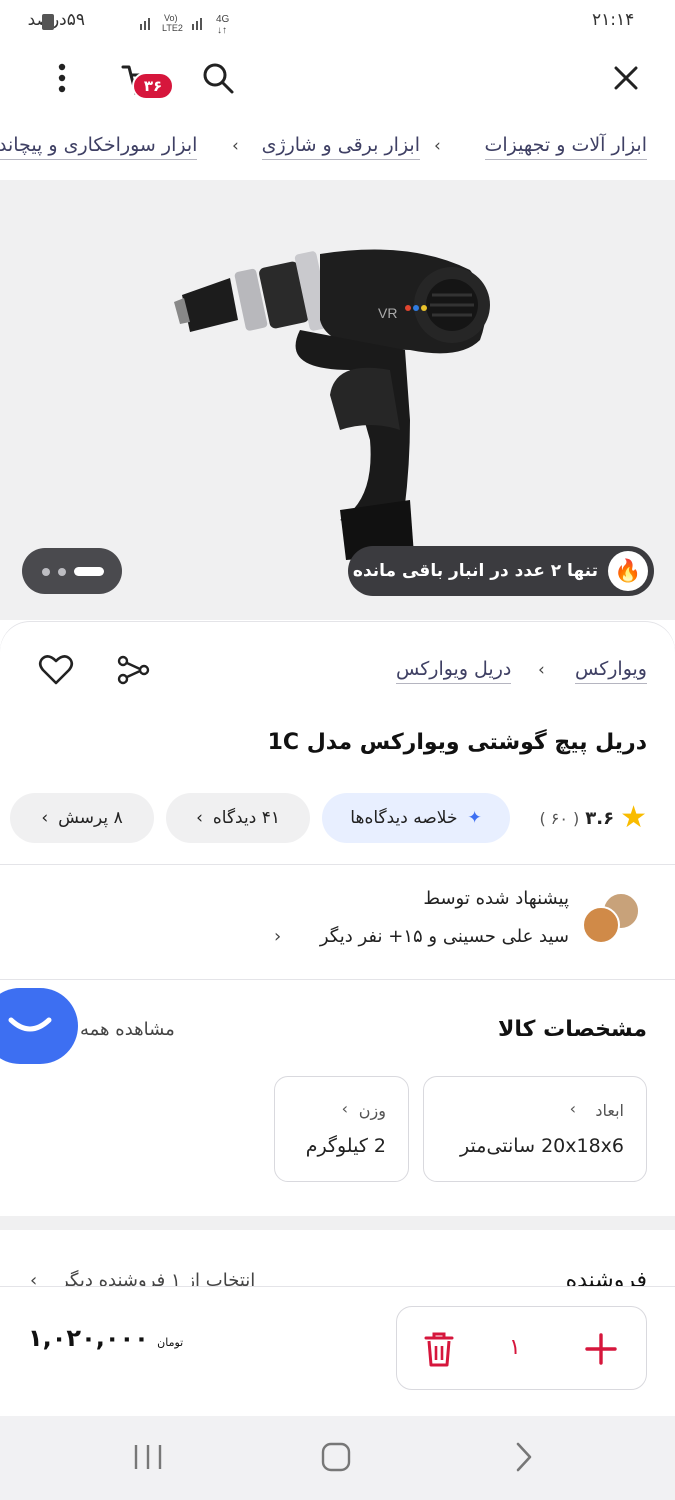 Image resolution: width=675 pixels, height=1500 pixels. Describe the element at coordinates (515, 1347) in the screenshot. I see `quantity-value: ۱` at that location.